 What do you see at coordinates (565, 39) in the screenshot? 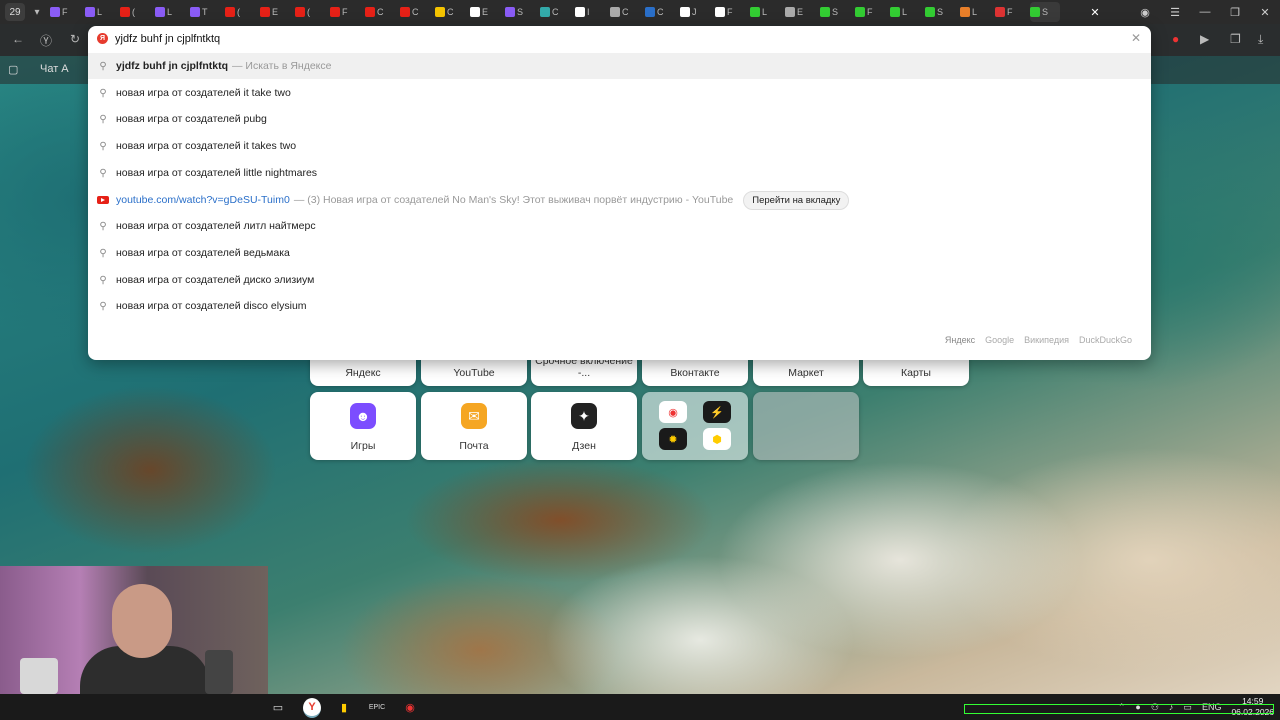
I see `address-bar-input` at bounding box center [565, 39].